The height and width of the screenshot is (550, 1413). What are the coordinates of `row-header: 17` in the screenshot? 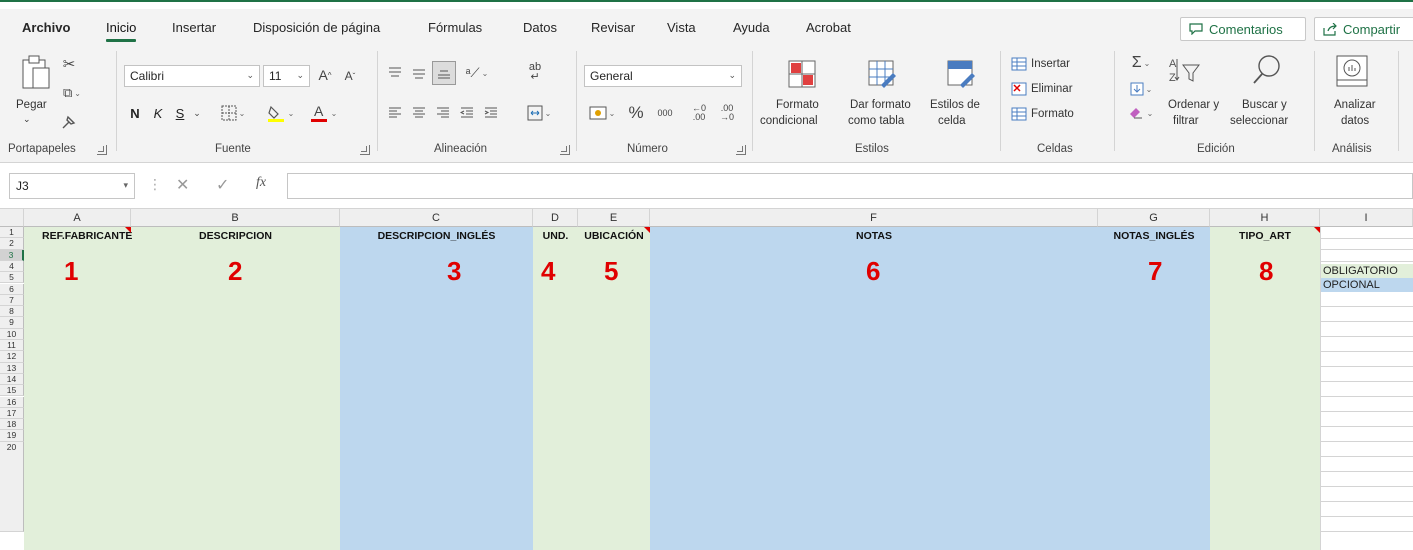 It's located at (12, 413).